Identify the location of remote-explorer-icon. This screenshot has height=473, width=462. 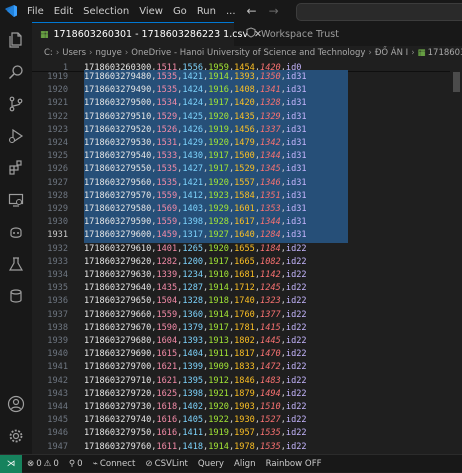
(16, 200).